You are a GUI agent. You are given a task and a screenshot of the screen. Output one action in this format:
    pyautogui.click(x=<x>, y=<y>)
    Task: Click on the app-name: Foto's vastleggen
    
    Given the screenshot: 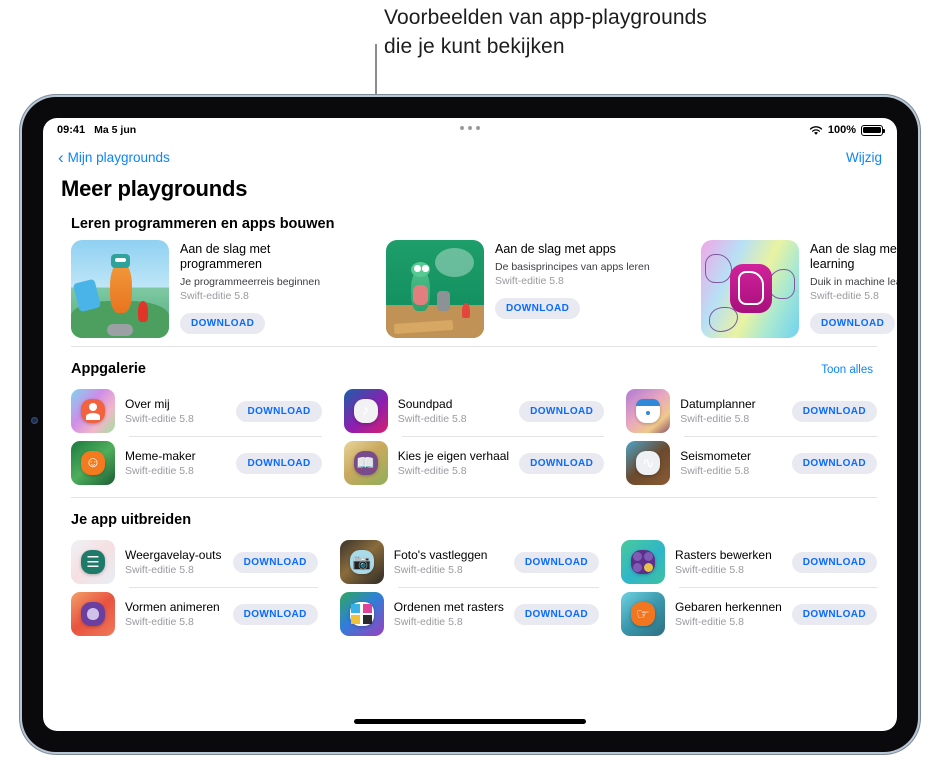 What is the action you would take?
    pyautogui.click(x=440, y=554)
    